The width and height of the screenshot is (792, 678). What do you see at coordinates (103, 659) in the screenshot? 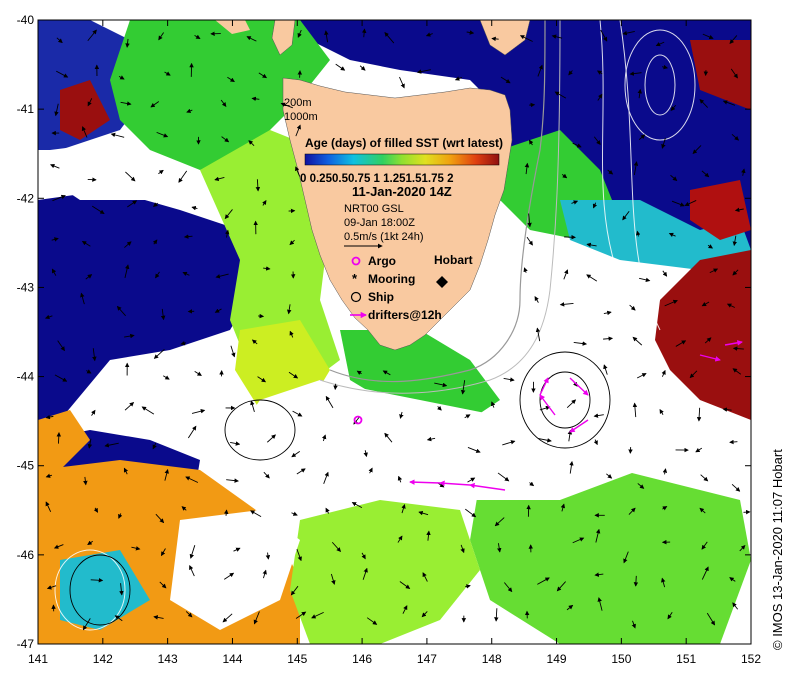
I see `x-tick-label: 142` at bounding box center [103, 659].